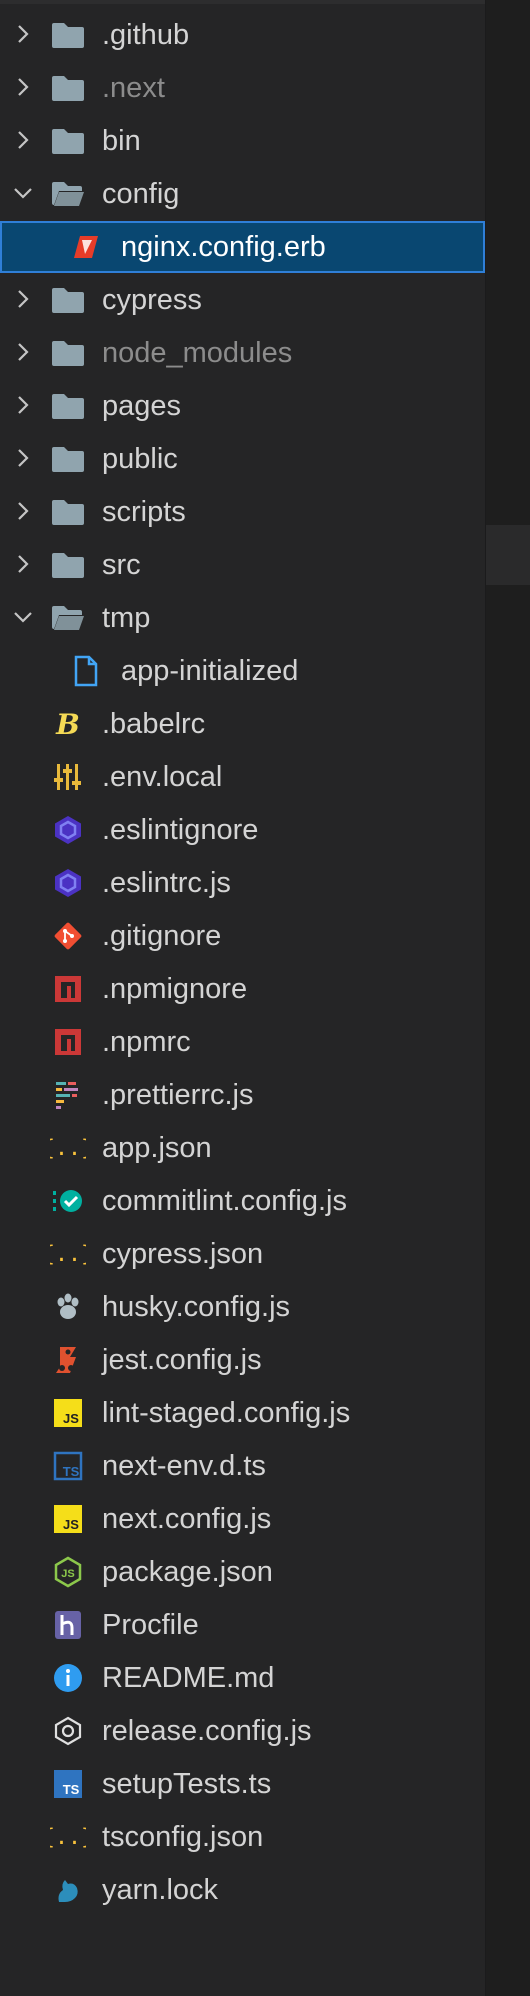 This screenshot has height=1996, width=530. What do you see at coordinates (242, 565) in the screenshot?
I see `folder-src: src` at bounding box center [242, 565].